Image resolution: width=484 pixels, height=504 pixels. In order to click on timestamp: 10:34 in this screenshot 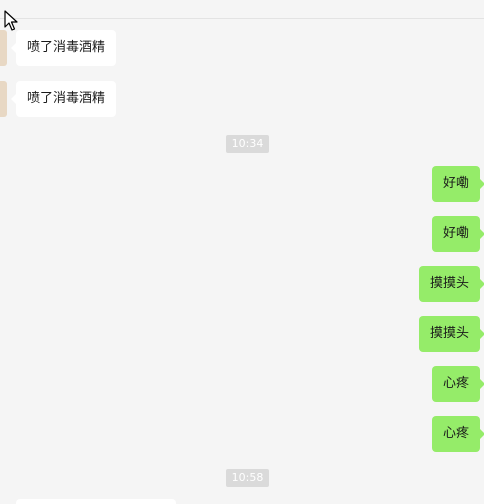, I will do `click(247, 144)`.